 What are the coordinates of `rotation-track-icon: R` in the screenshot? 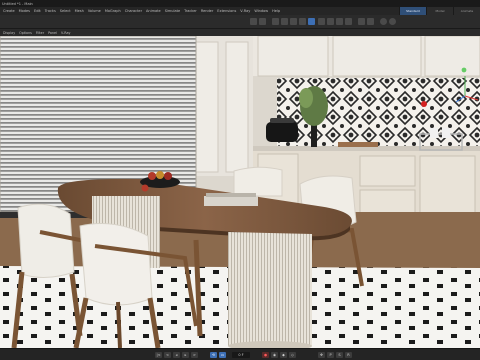 It's located at (348, 355).